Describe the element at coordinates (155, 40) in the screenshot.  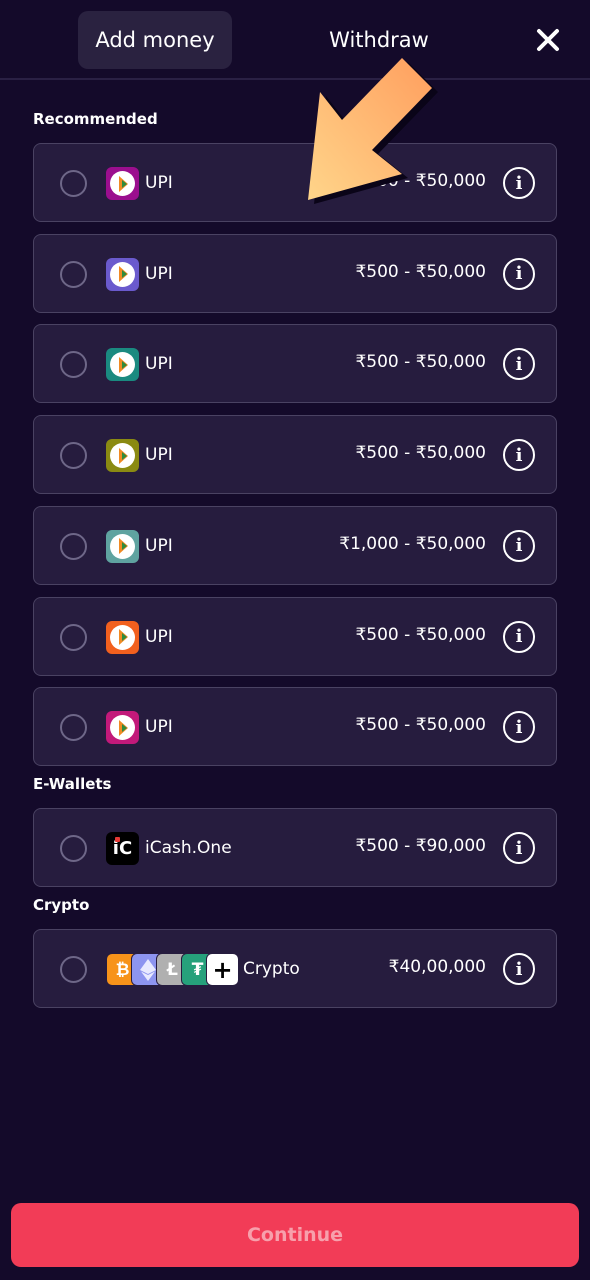
I see `tab-add-money: Add money` at that location.